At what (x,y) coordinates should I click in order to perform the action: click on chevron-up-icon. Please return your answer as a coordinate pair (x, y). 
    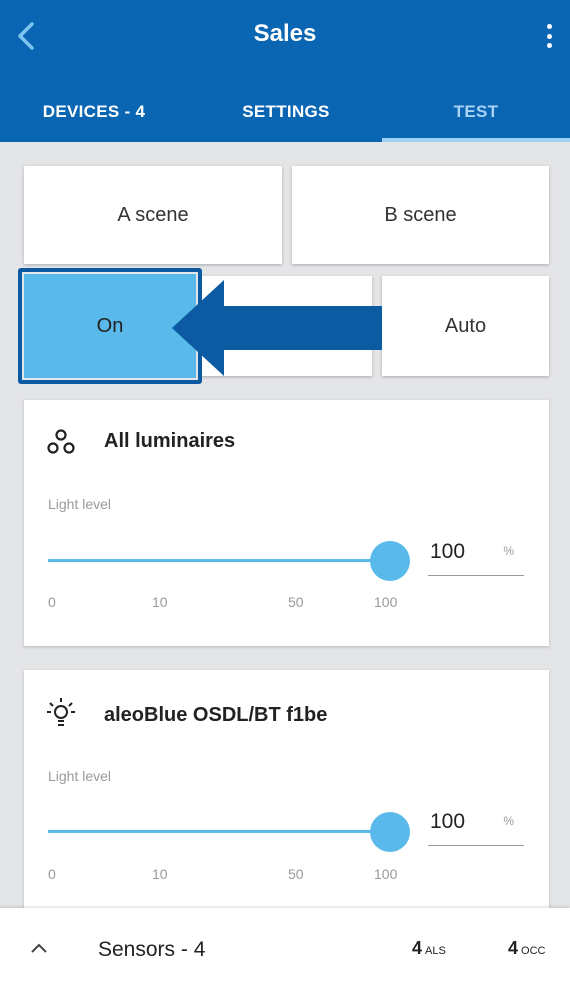
    Looking at the image, I should click on (39, 948).